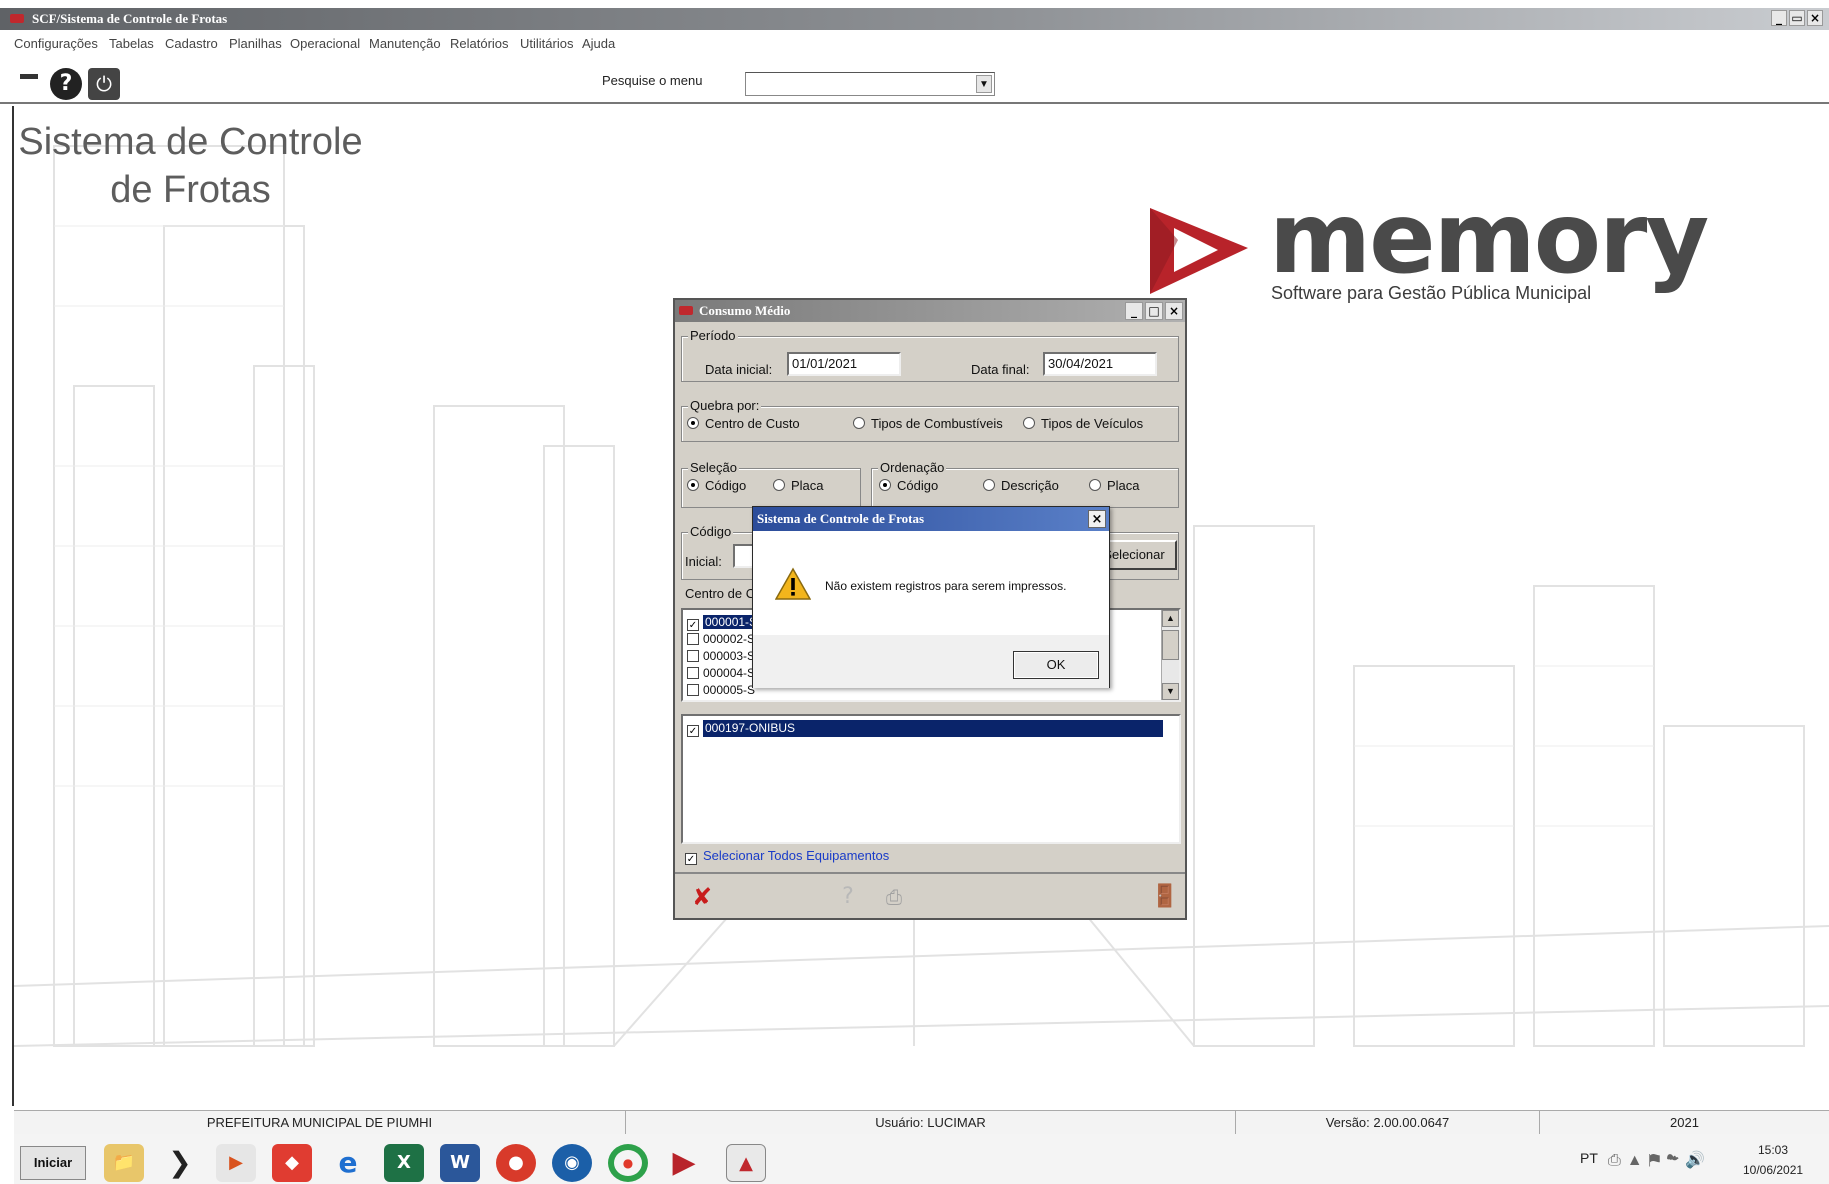  Describe the element at coordinates (628, 1163) in the screenshot. I see `chrome-icon: ●` at that location.